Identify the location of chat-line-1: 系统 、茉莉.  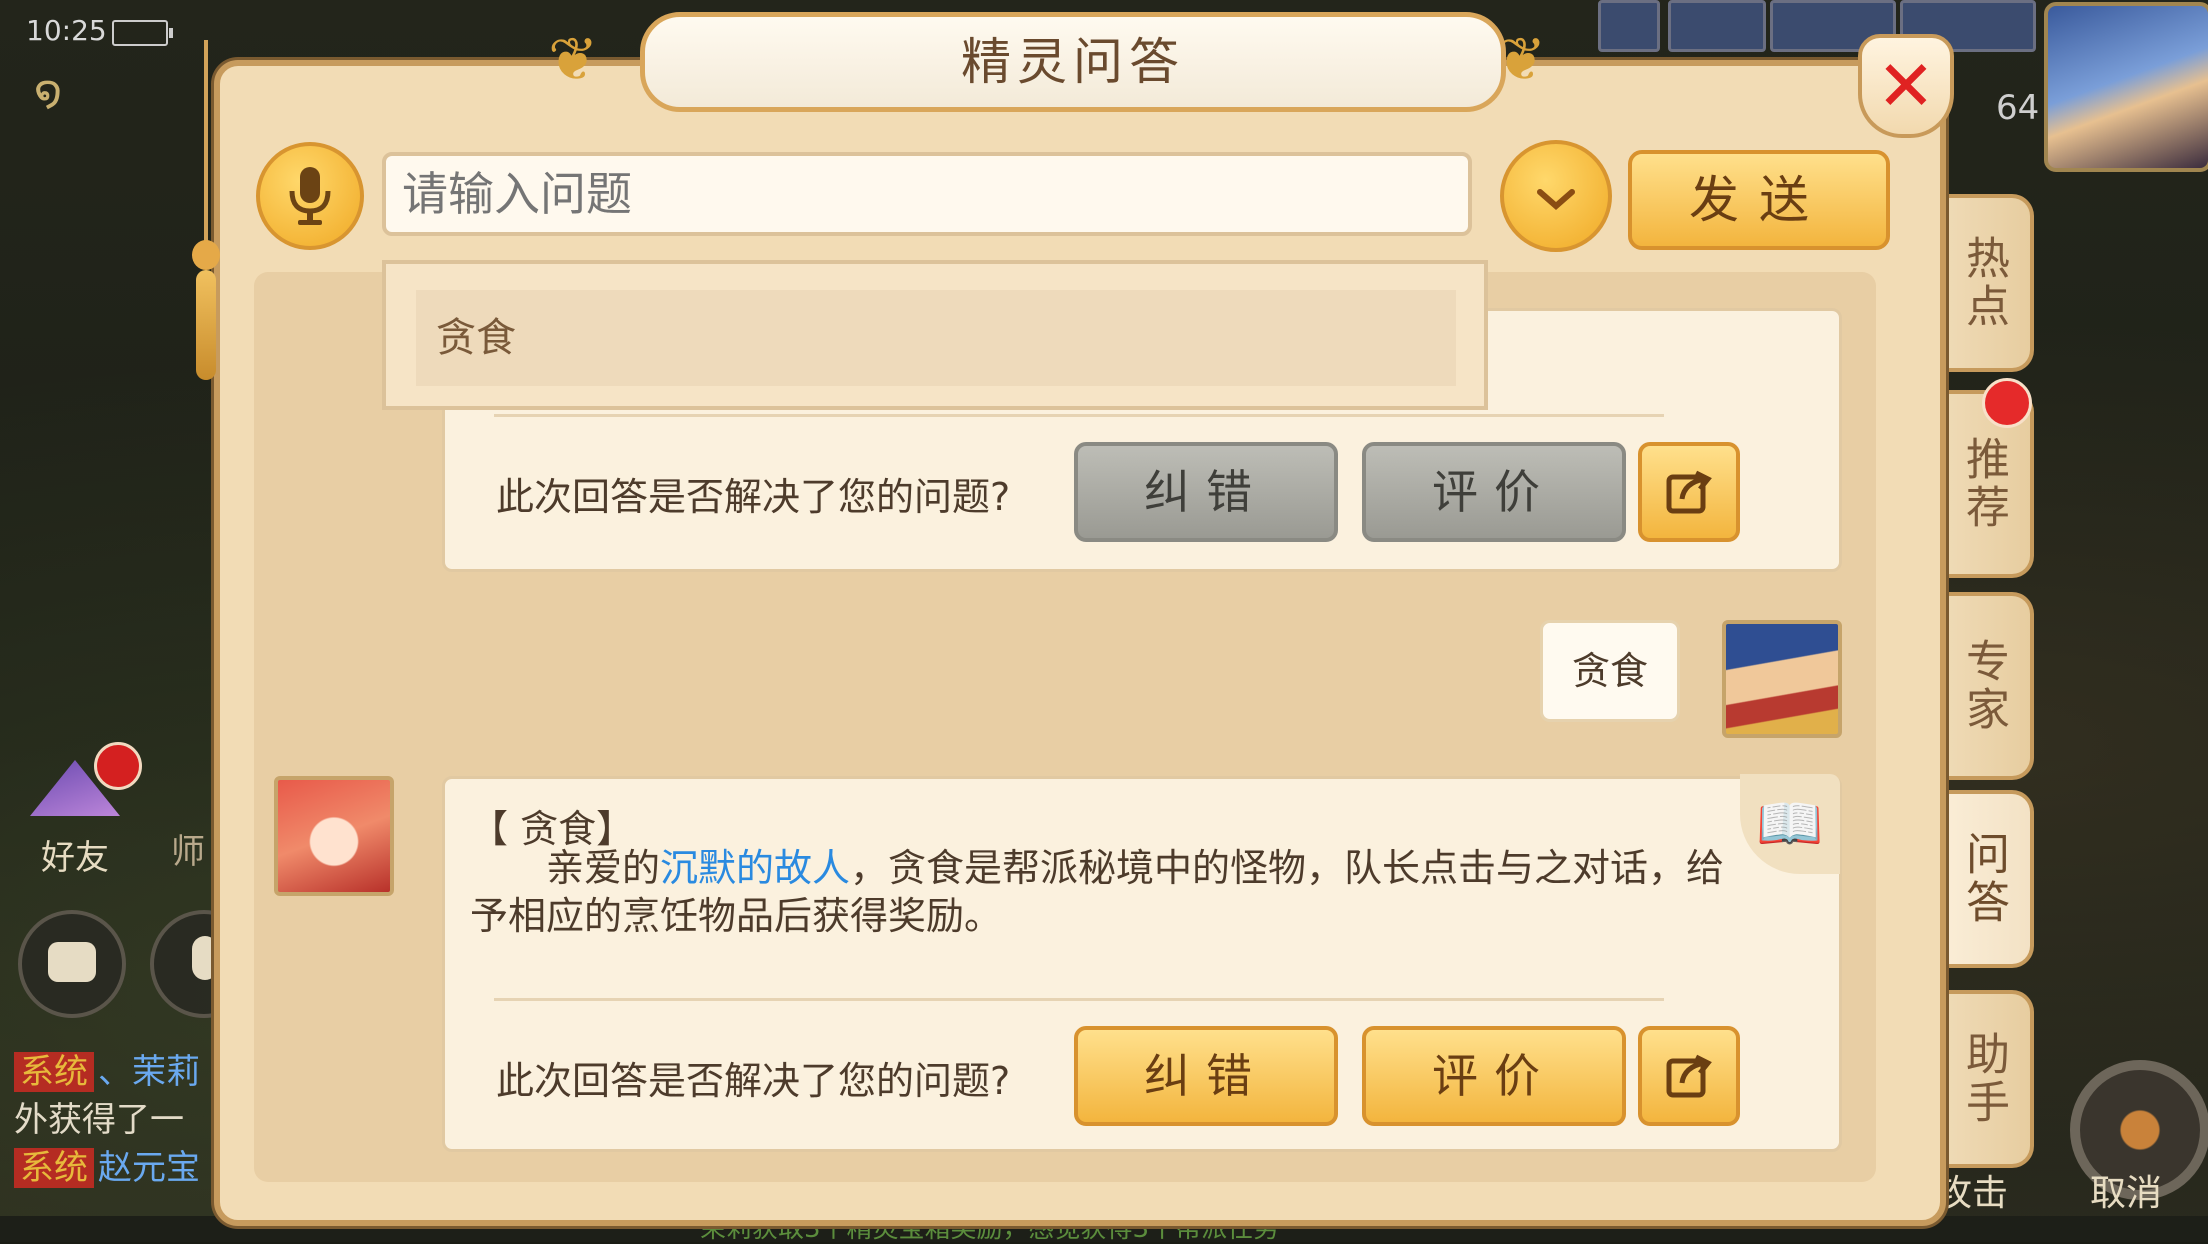
(107, 1068).